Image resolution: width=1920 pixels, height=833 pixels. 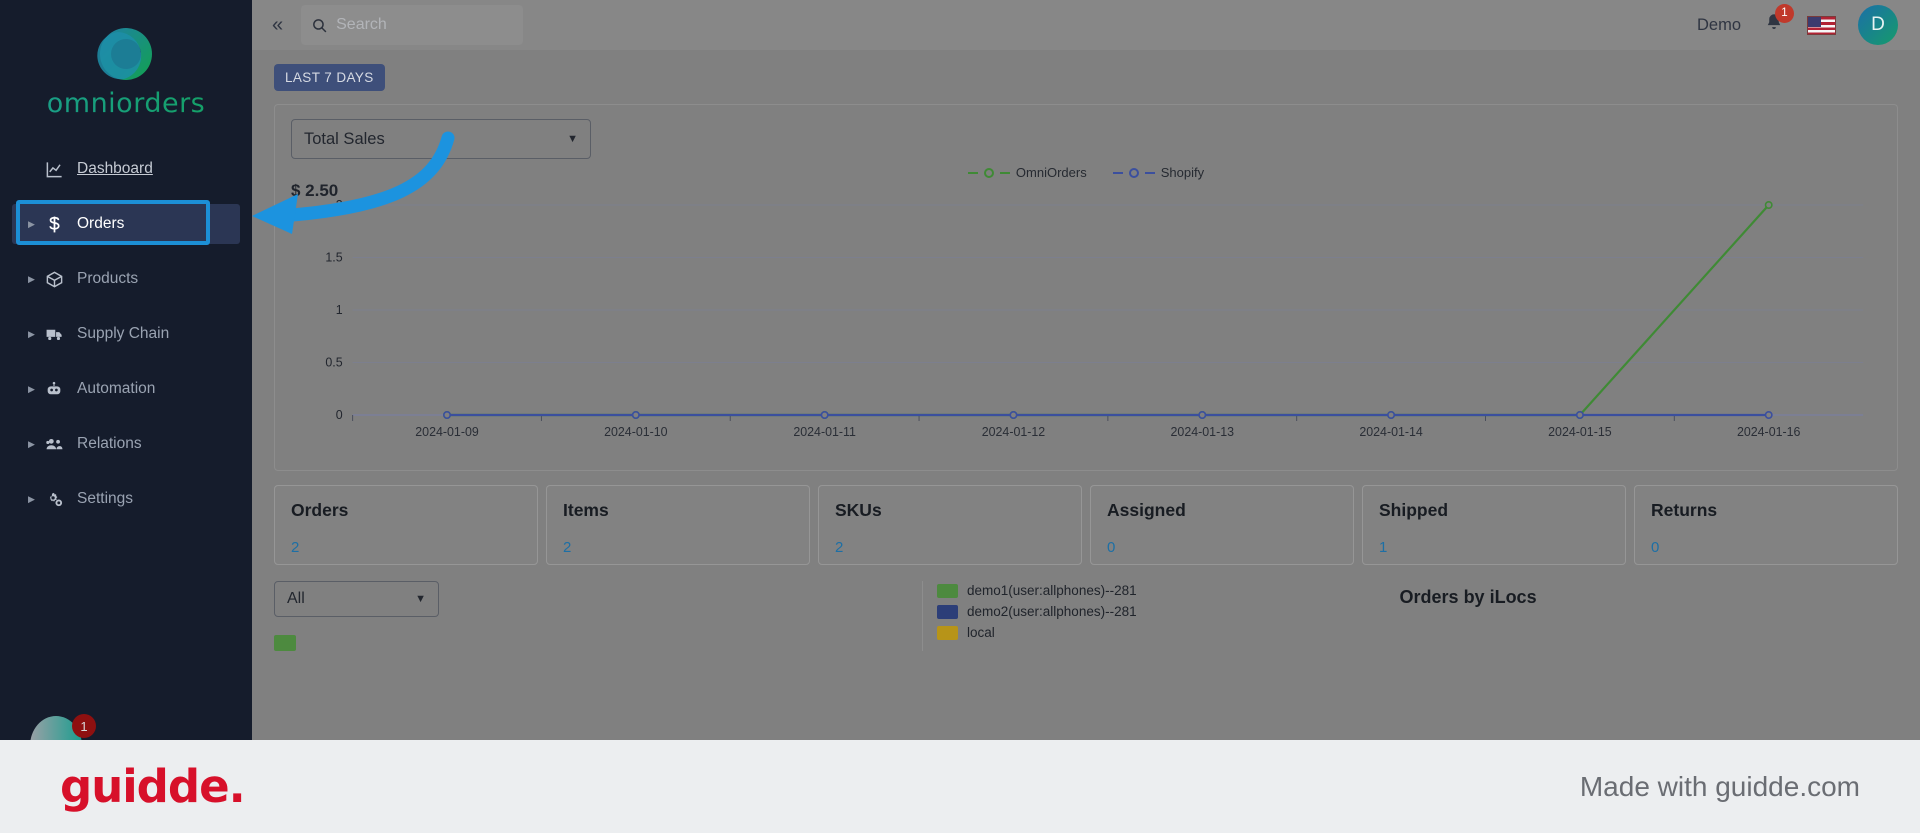 What do you see at coordinates (636, 432) in the screenshot?
I see `svg-text: 2024-01-10` at bounding box center [636, 432].